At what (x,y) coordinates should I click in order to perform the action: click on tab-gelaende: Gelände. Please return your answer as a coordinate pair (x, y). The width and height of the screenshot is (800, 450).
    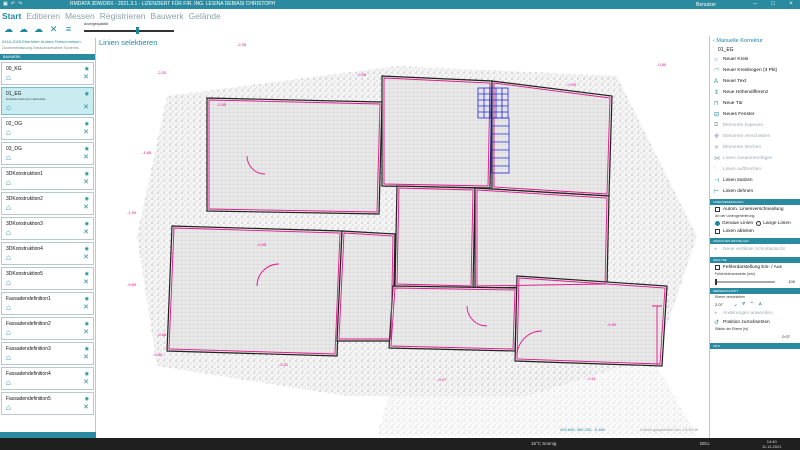
    Looking at the image, I should click on (205, 16).